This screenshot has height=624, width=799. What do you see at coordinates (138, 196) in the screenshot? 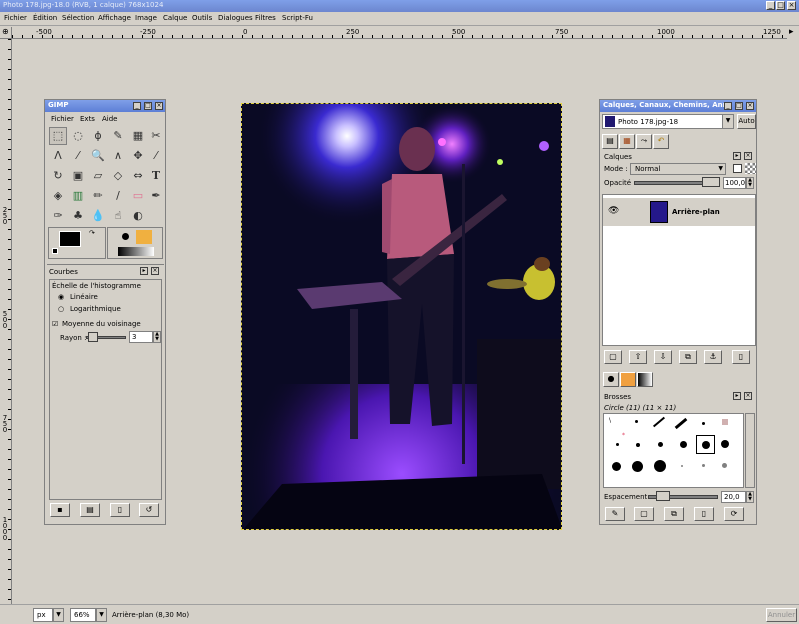
I see `eraser-tool-icon: ▭` at bounding box center [138, 196].